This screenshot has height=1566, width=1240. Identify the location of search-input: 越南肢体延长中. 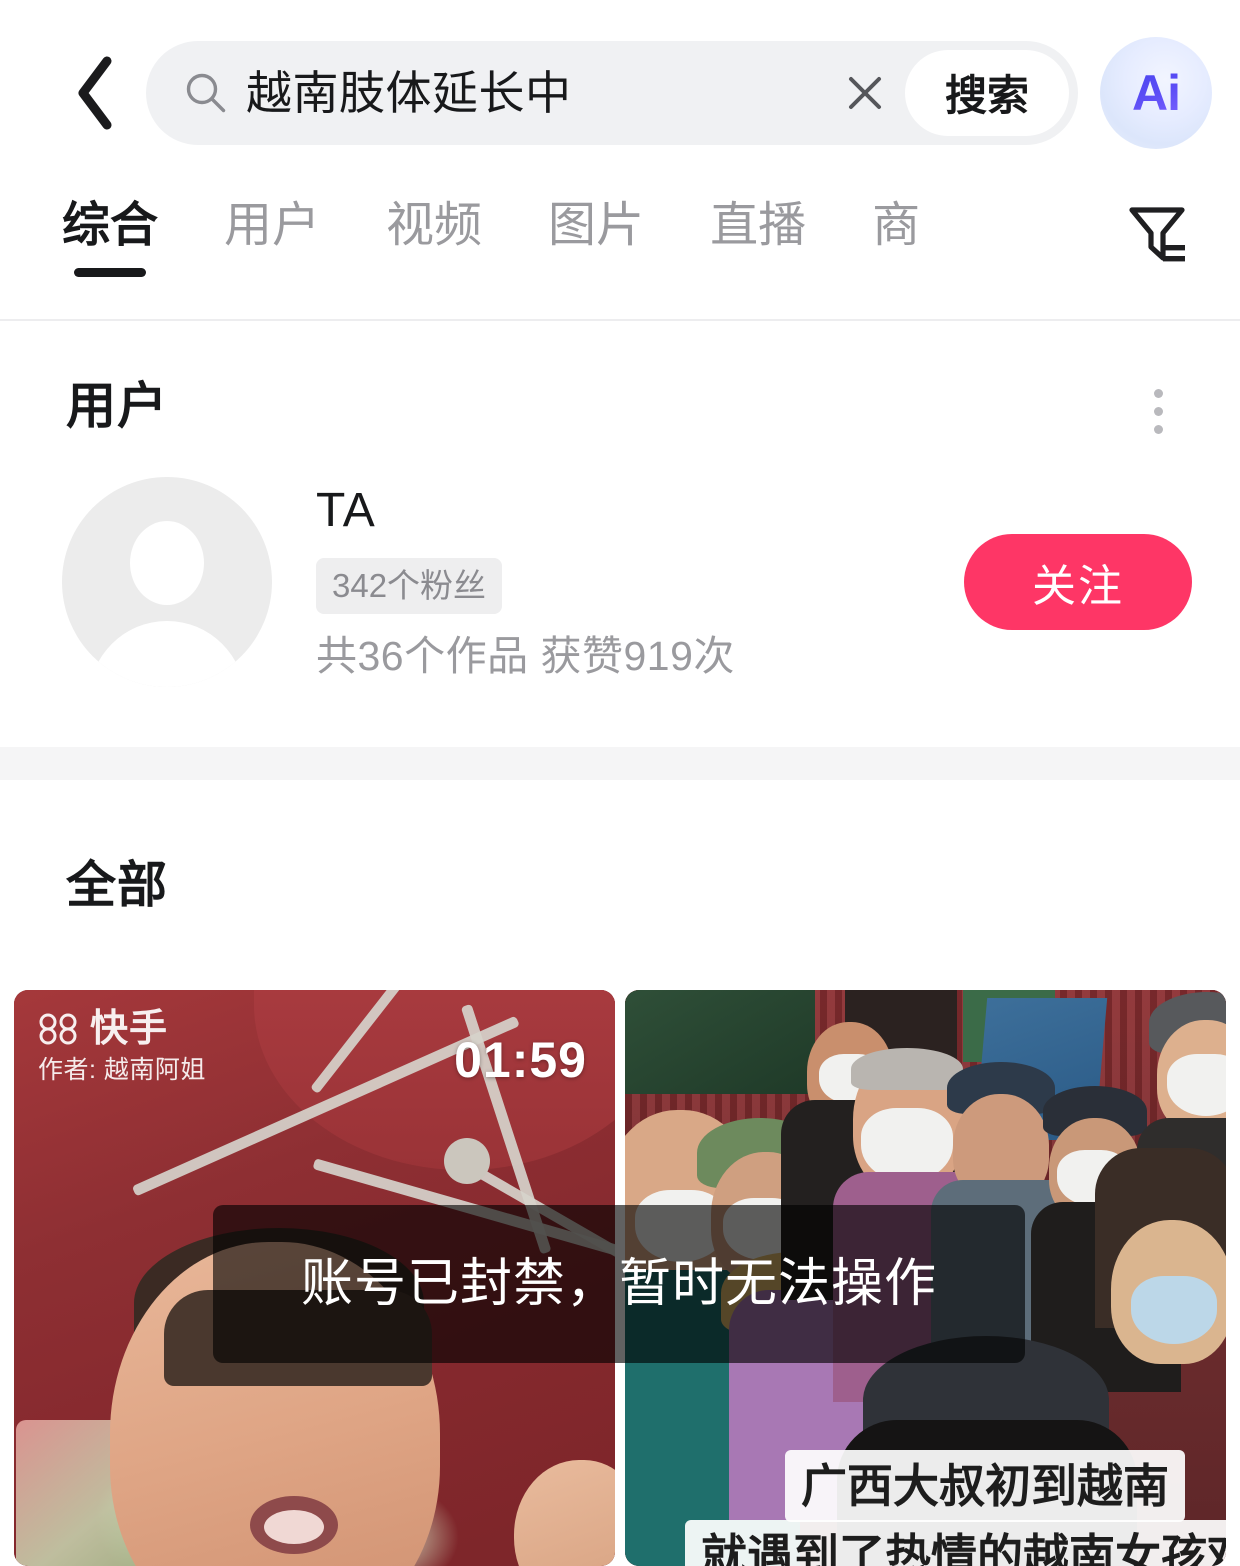
(537, 93).